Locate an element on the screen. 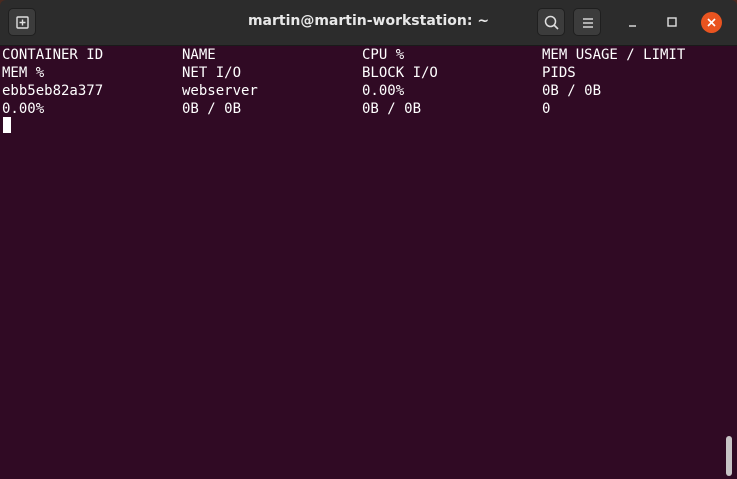 The image size is (737, 479). close-icon is located at coordinates (711, 22).